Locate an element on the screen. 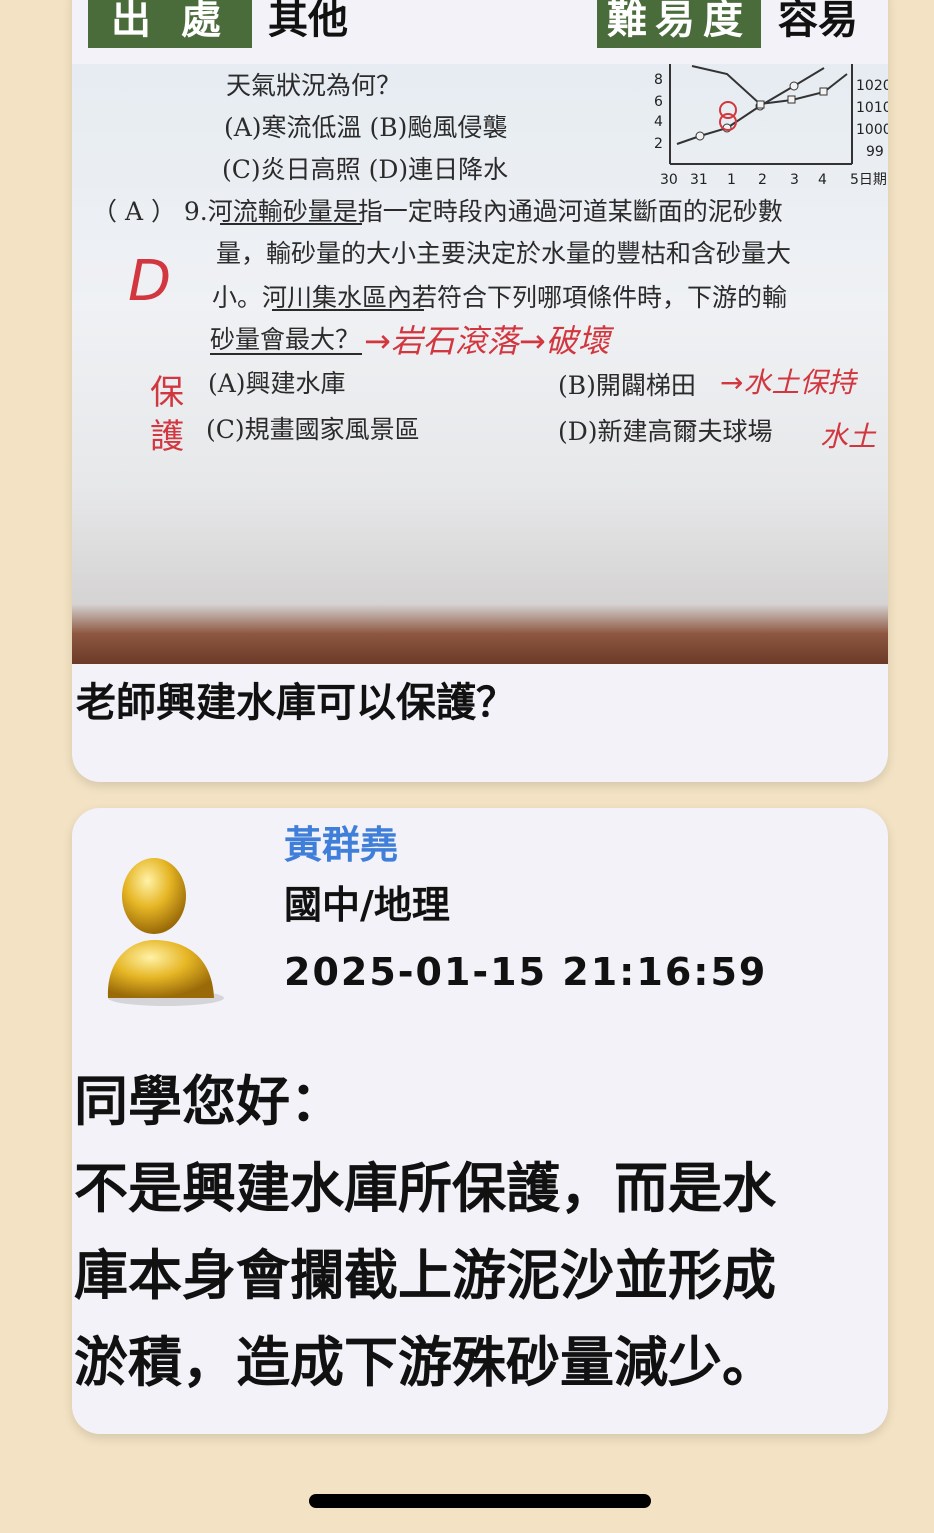  question-text: 老師興建水庫可以保護？ is located at coordinates (296, 703).